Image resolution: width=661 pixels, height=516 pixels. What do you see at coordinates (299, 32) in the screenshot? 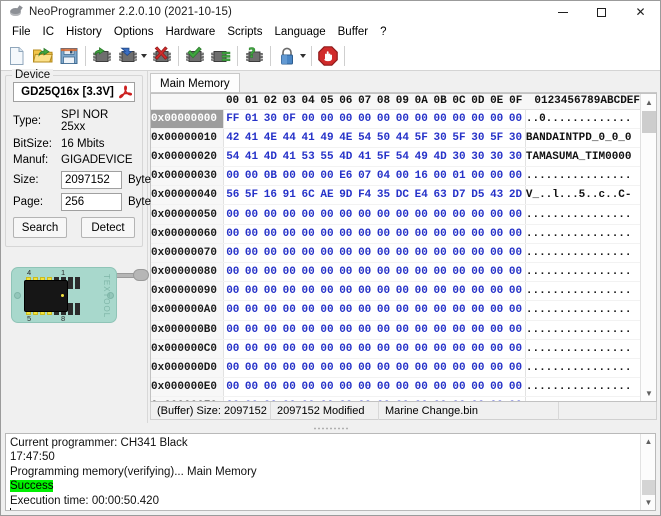
I see `menu-language: Language` at bounding box center [299, 32].